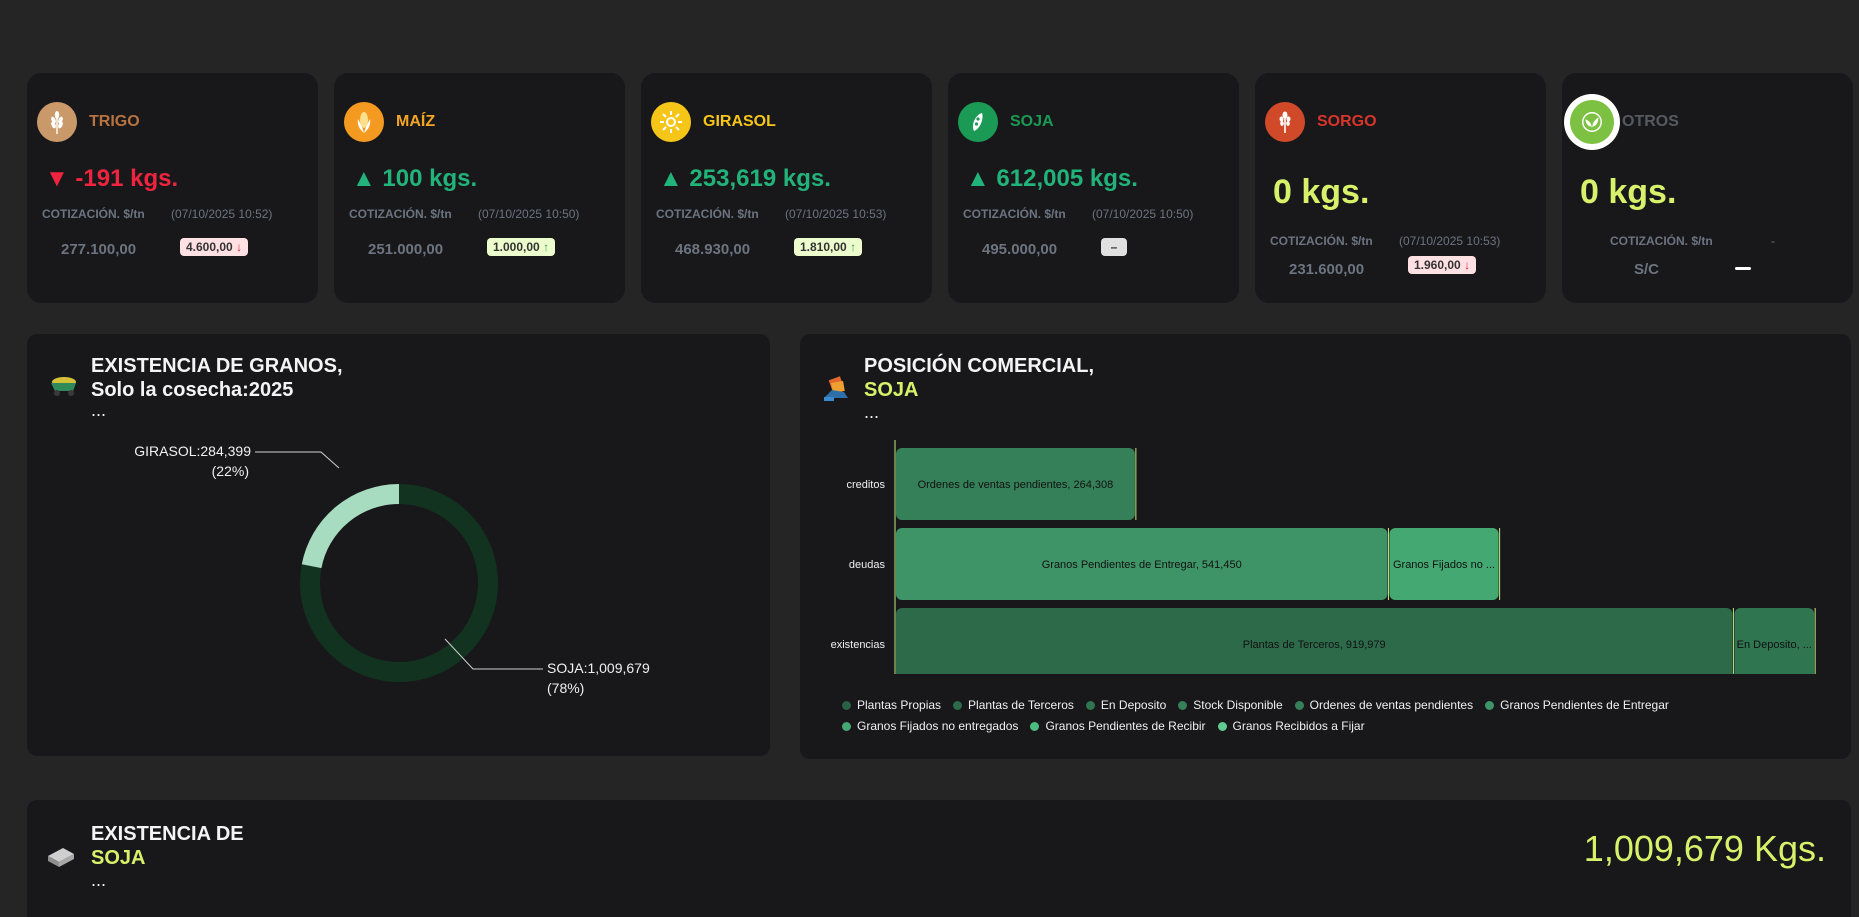 Image resolution: width=1859 pixels, height=917 pixels. I want to click on quote-date: (07/10/2025 10:52), so click(222, 214).